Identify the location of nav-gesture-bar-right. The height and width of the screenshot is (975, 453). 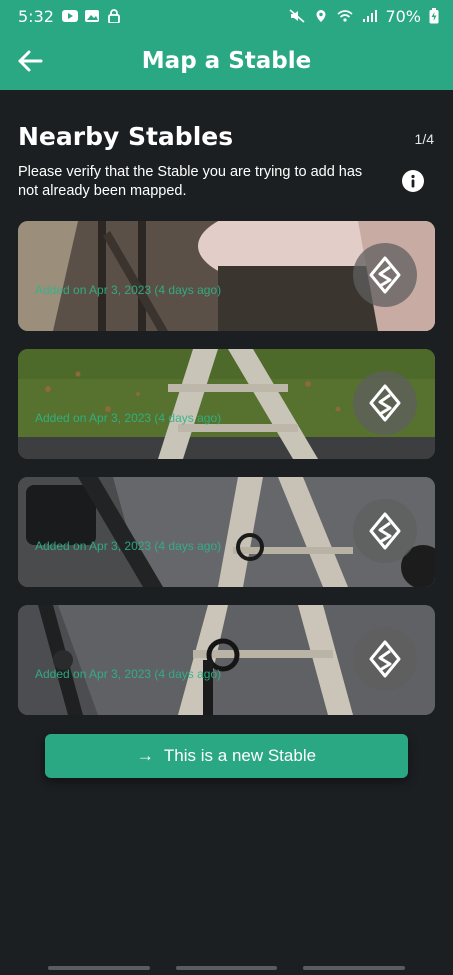
(354, 968).